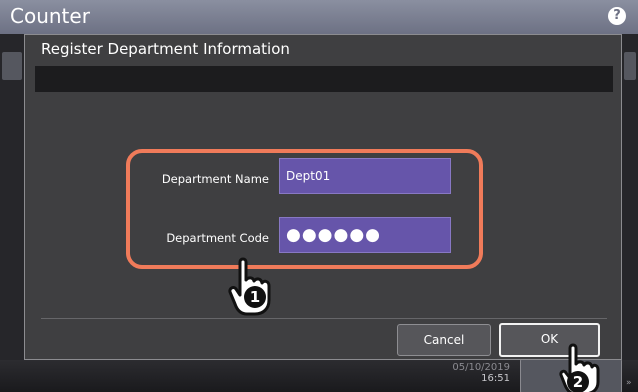 This screenshot has height=392, width=638. What do you see at coordinates (617, 16) in the screenshot?
I see `help-icon: ?` at bounding box center [617, 16].